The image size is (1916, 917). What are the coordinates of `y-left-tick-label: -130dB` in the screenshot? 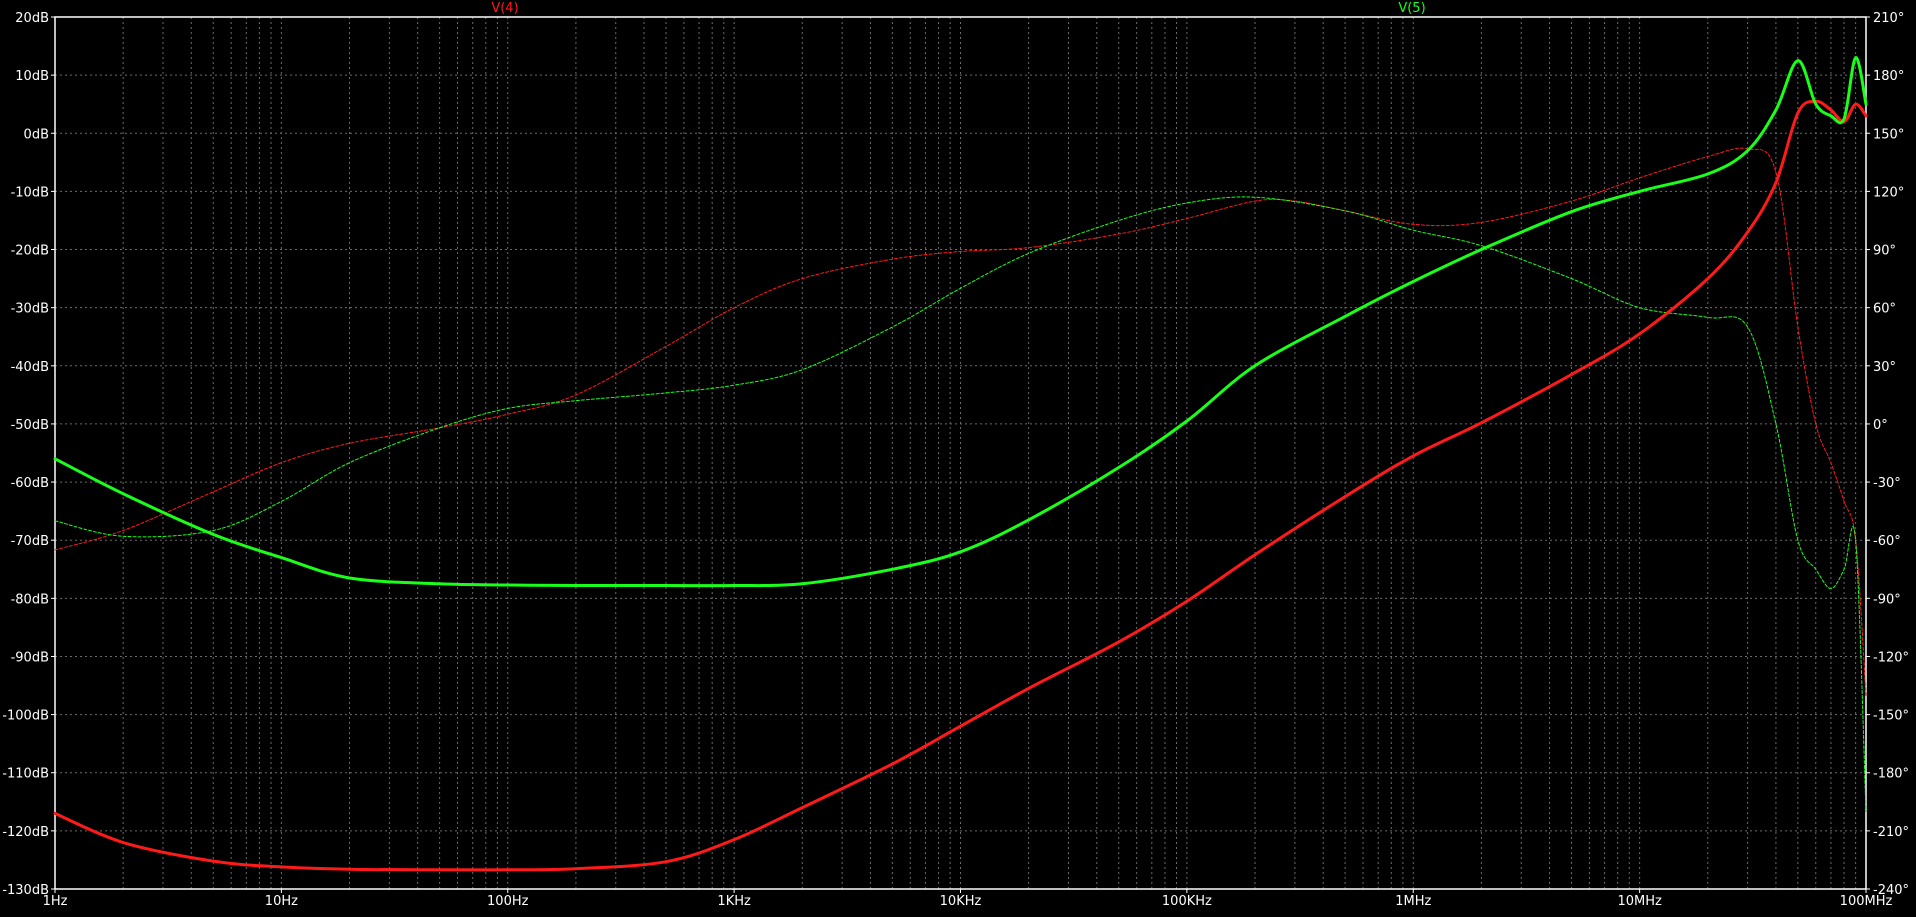 It's located at (25, 890).